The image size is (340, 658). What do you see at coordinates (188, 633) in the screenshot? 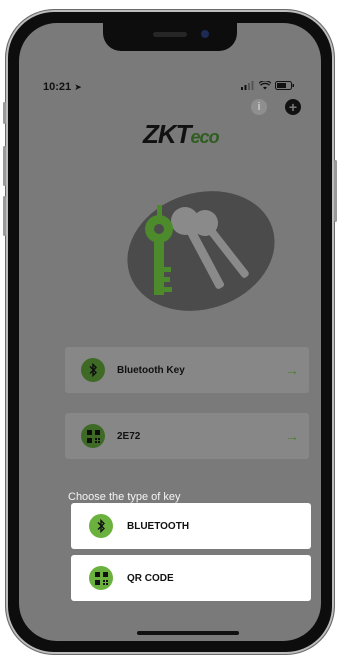
I see `home-indicator` at bounding box center [188, 633].